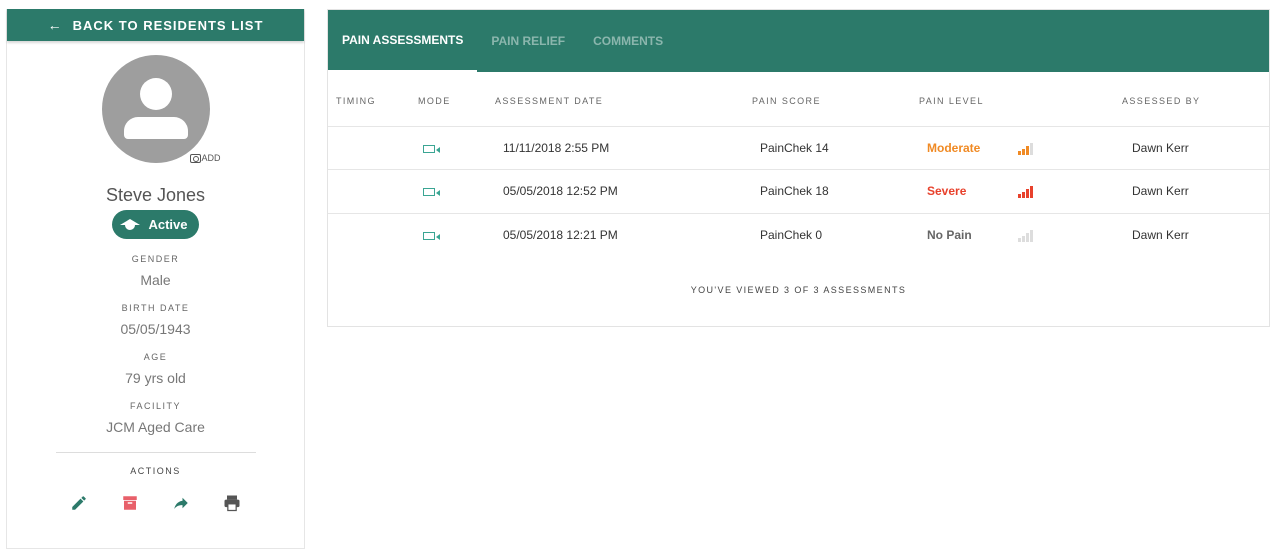  Describe the element at coordinates (55, 25) in the screenshot. I see `arrow-left-icon: ←` at that location.